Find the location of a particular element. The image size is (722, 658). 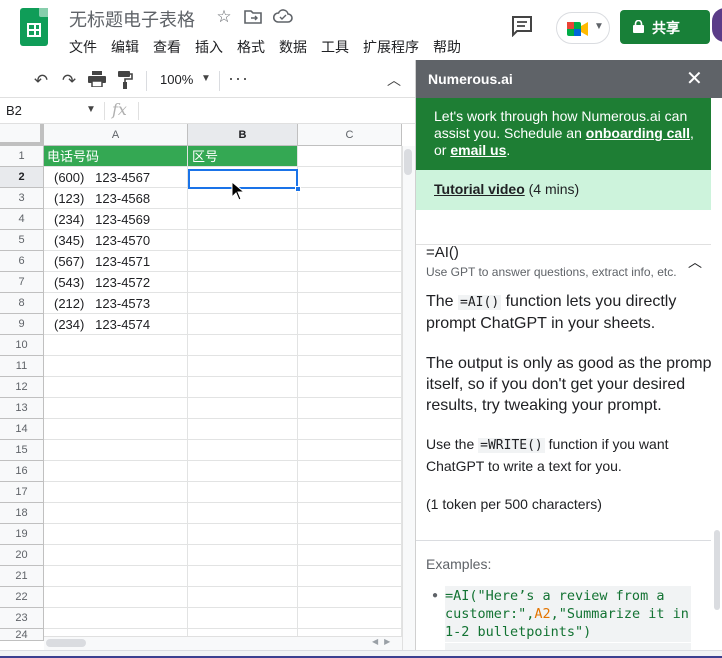

share-button: 共享 is located at coordinates (665, 27).